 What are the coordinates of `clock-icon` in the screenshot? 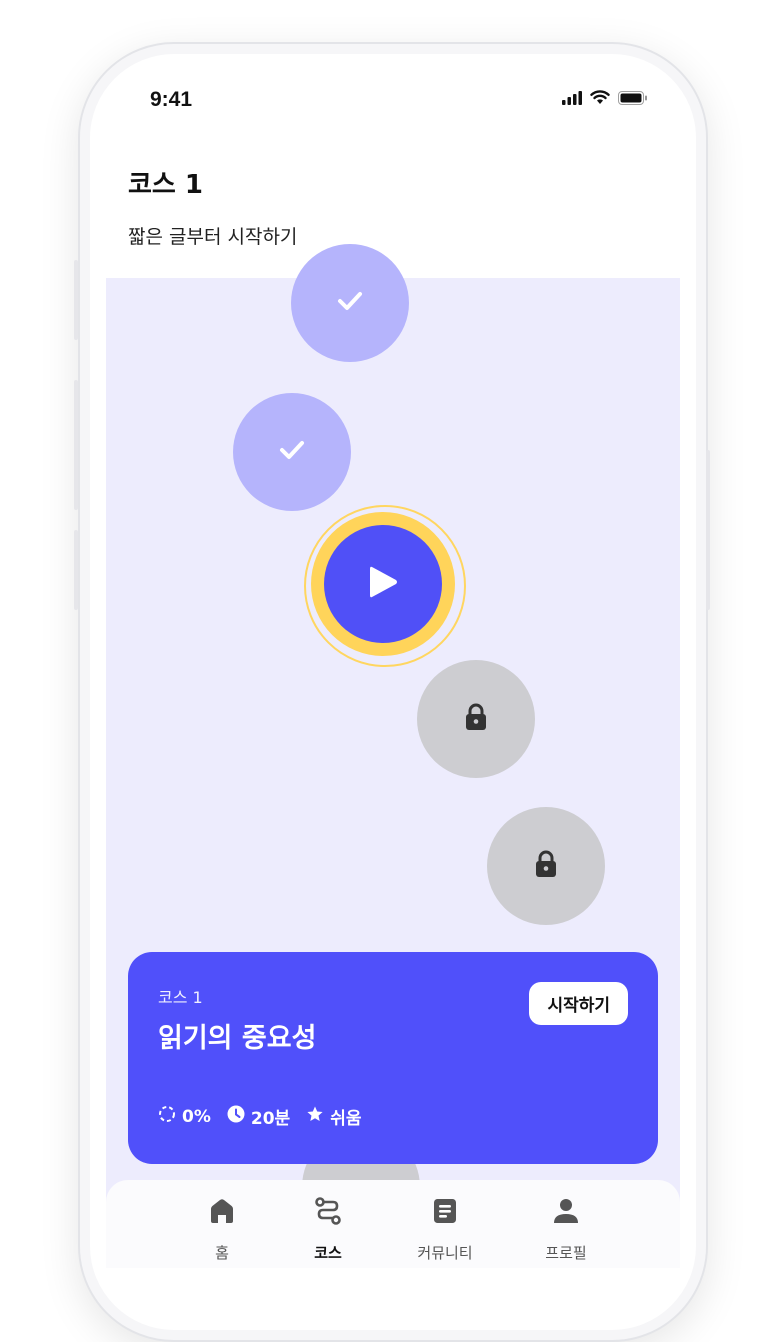 It's located at (236, 1116).